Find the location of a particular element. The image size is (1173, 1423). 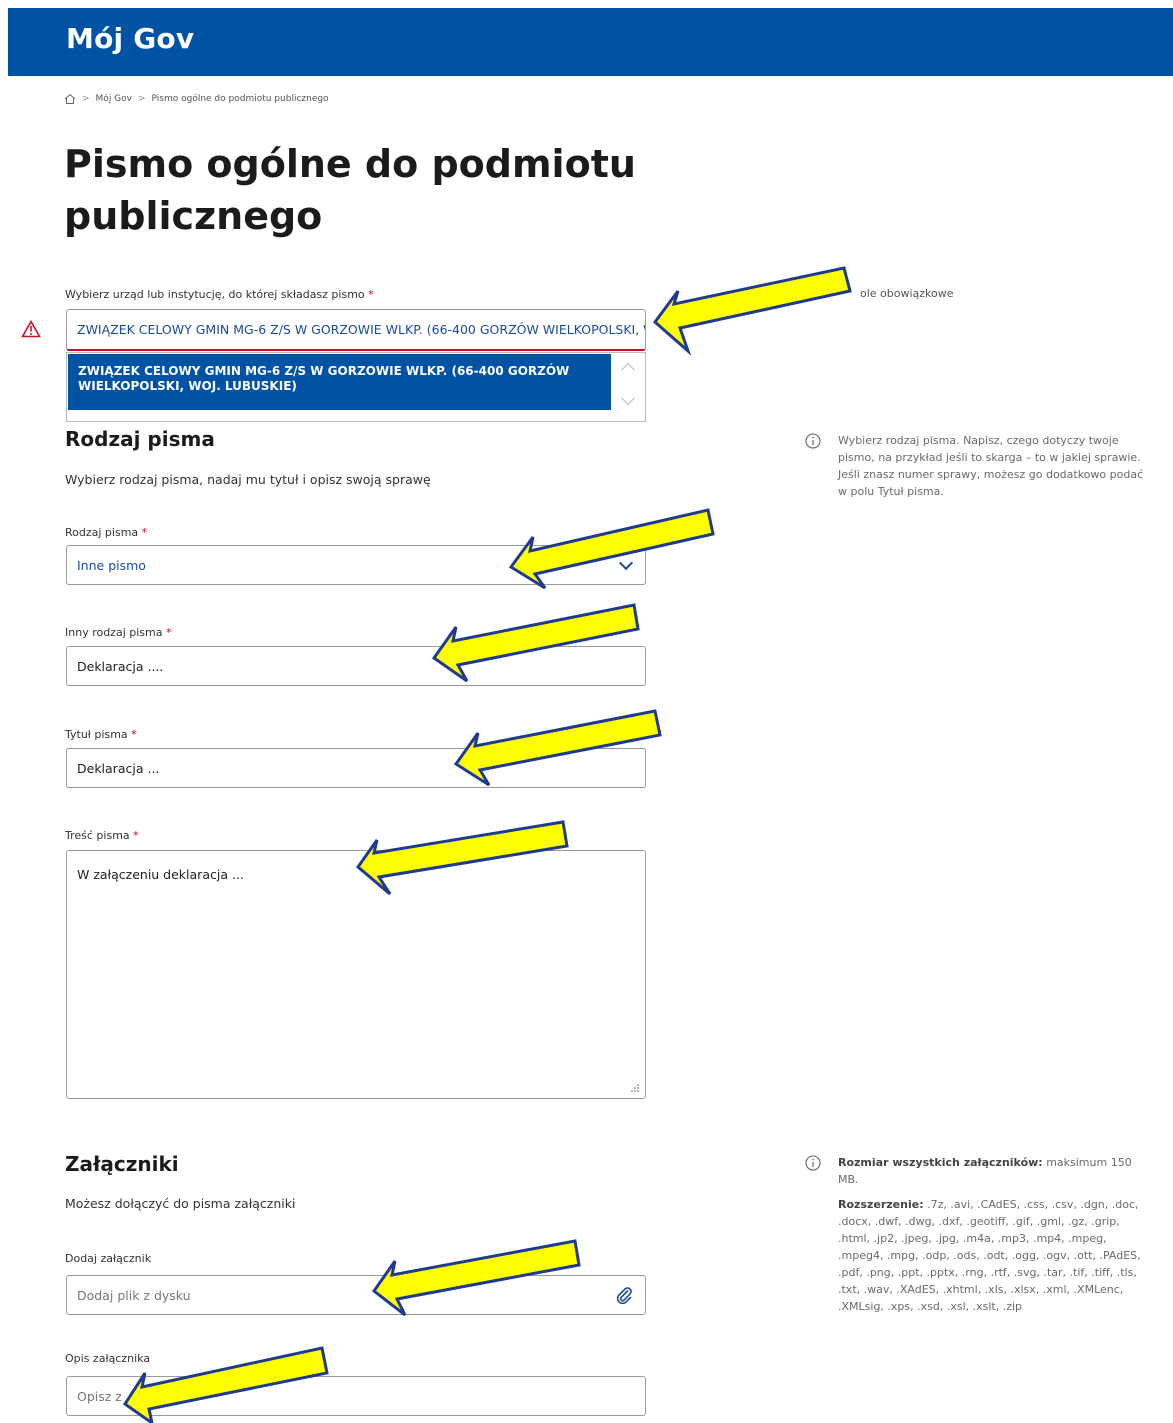

resize-handle-icon is located at coordinates (635, 1088).